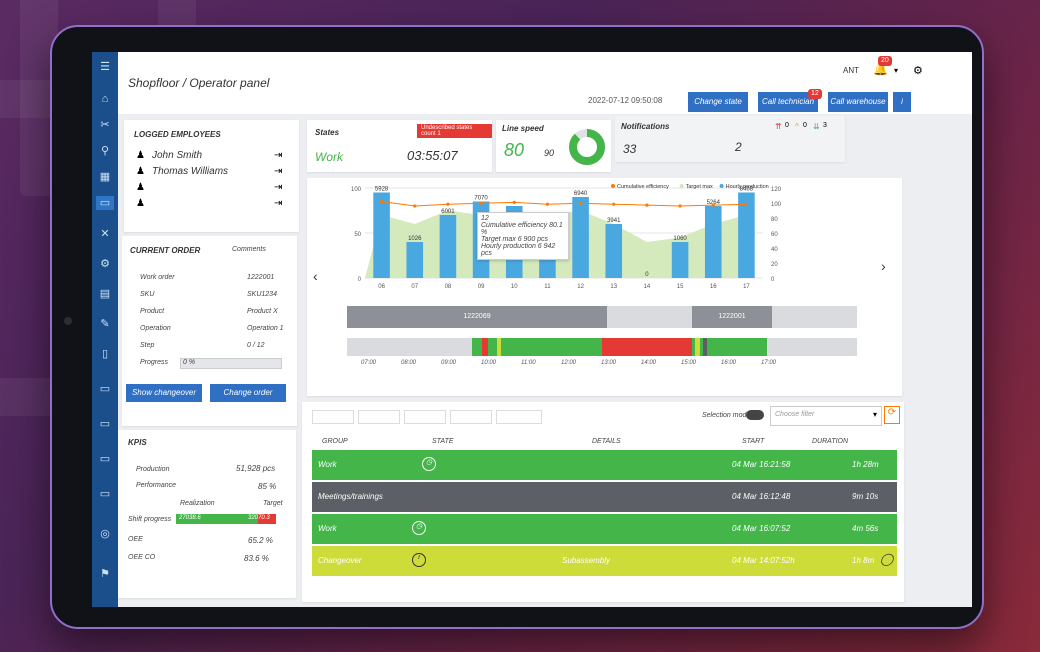  What do you see at coordinates (630, 149) in the screenshot?
I see `notification-count: 33` at bounding box center [630, 149].